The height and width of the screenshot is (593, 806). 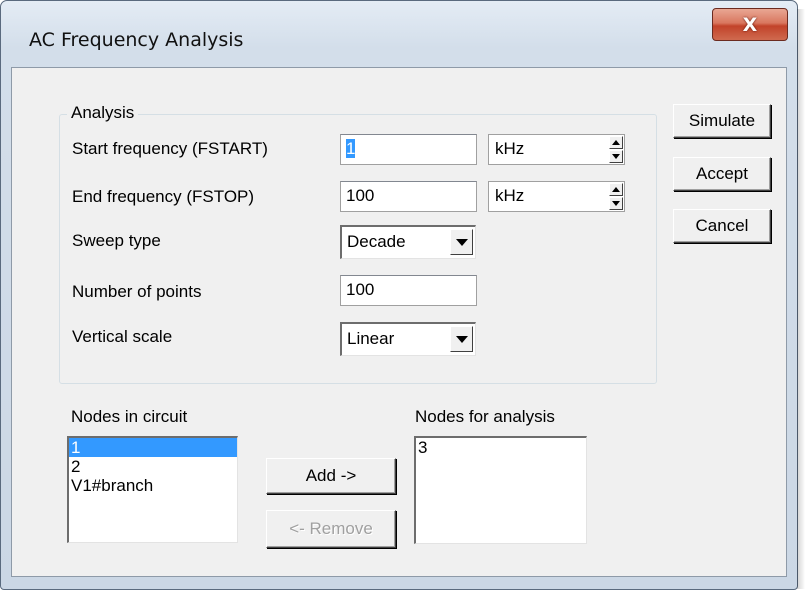 What do you see at coordinates (376, 241) in the screenshot?
I see `sweep-type-value: Decade` at bounding box center [376, 241].